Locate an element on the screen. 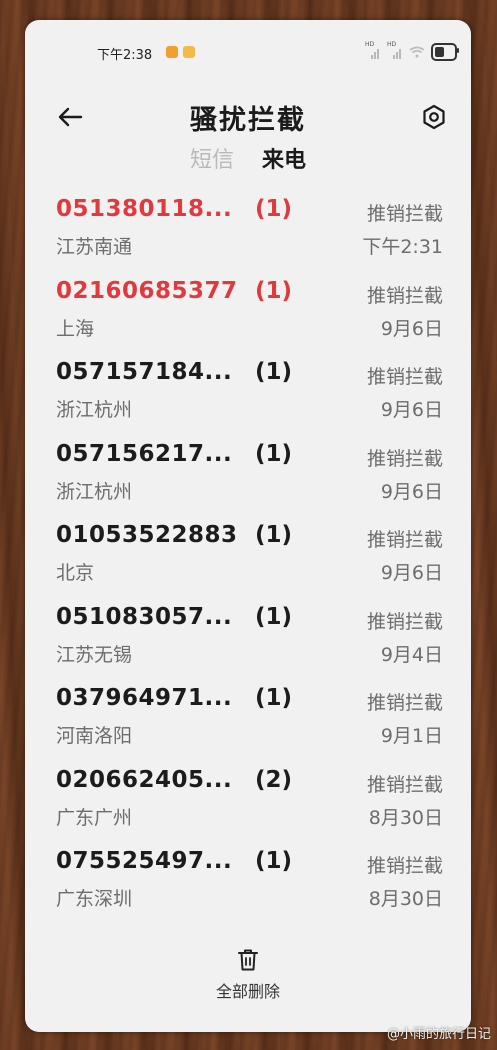 The height and width of the screenshot is (1050, 497). tab-sms: 短信 is located at coordinates (212, 158).